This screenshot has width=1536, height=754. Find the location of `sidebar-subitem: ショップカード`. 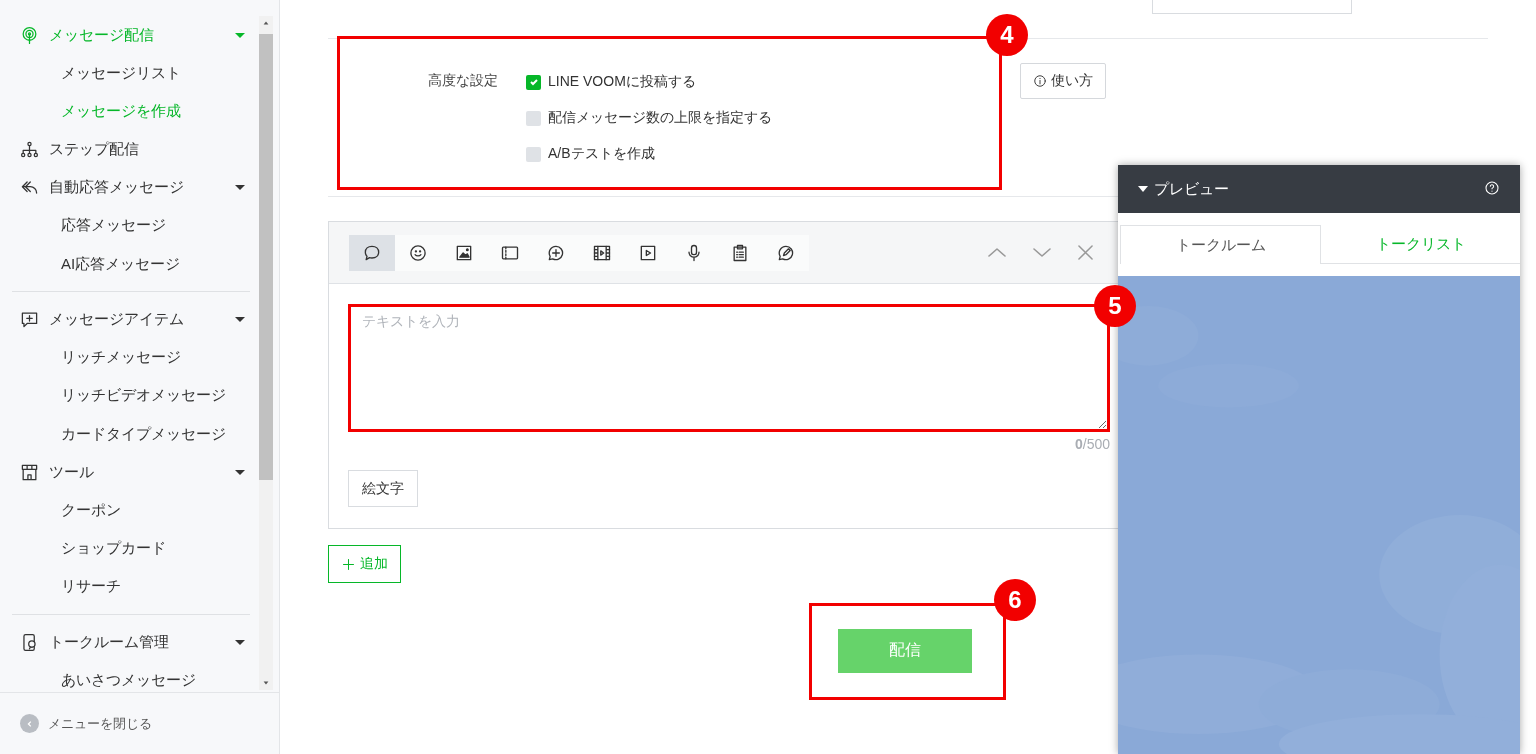

sidebar-subitem: ショップカード is located at coordinates (135, 548).